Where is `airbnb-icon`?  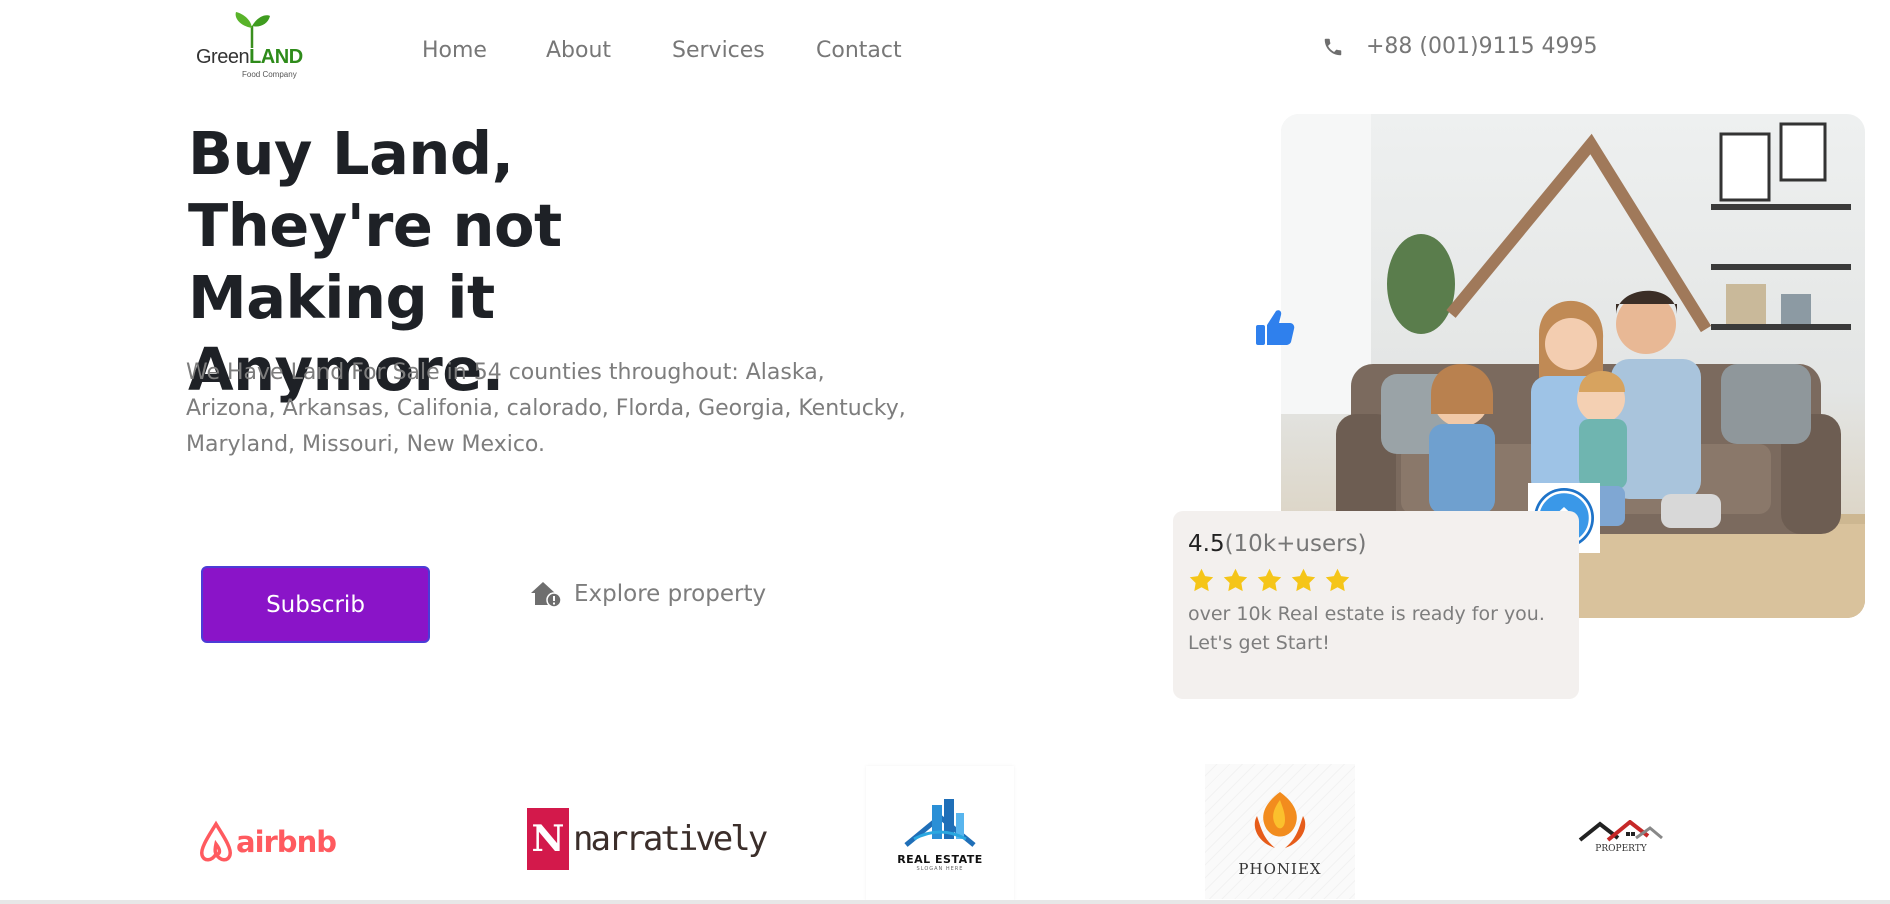 airbnb-icon is located at coordinates (216, 841).